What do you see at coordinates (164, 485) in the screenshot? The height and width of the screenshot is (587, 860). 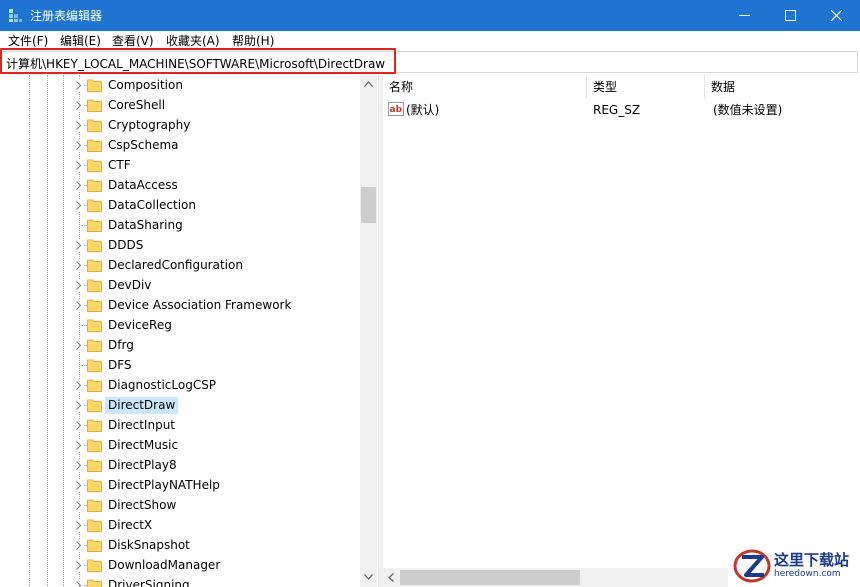 I see `tree-item-label: DirectPlayNATHelp` at bounding box center [164, 485].